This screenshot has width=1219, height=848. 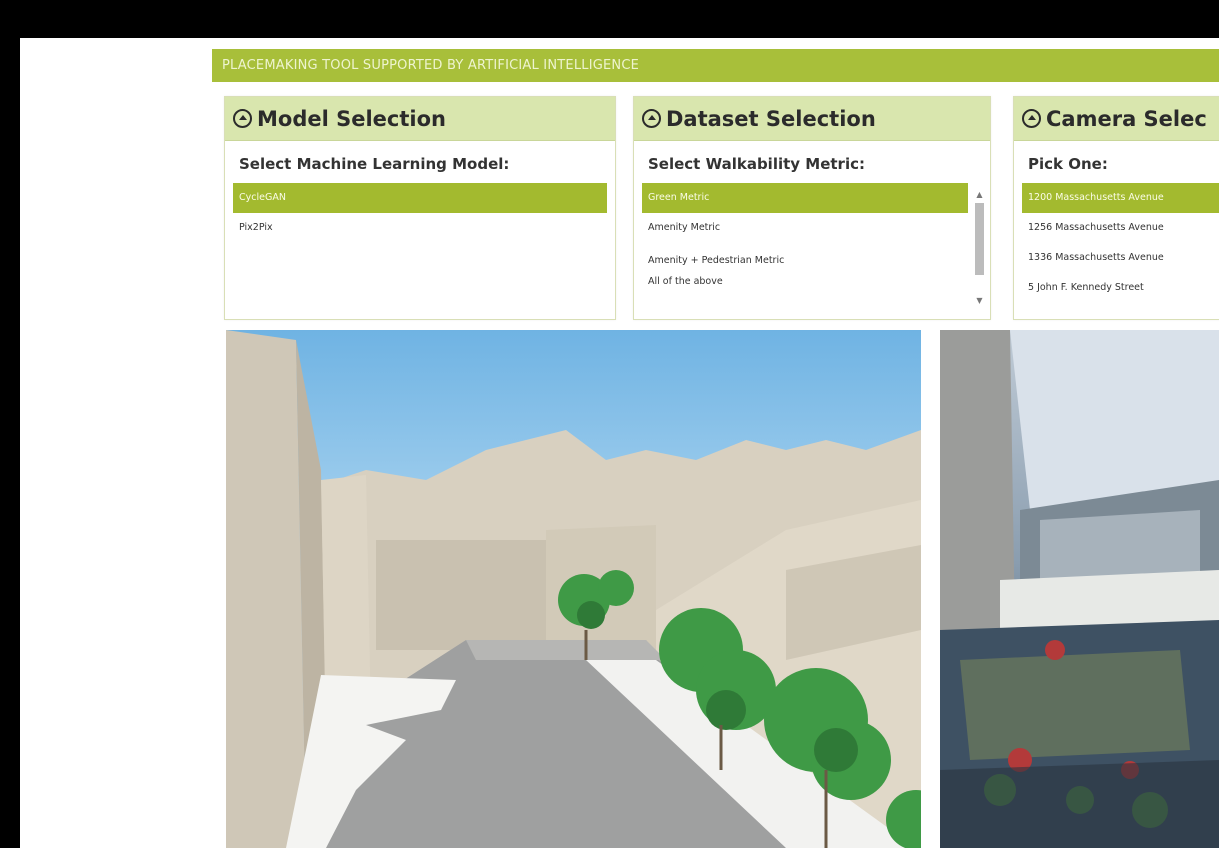 I want to click on camera-option-1200-mass-ave: 1200 Massachusetts Avenue, so click(x=1120, y=198).